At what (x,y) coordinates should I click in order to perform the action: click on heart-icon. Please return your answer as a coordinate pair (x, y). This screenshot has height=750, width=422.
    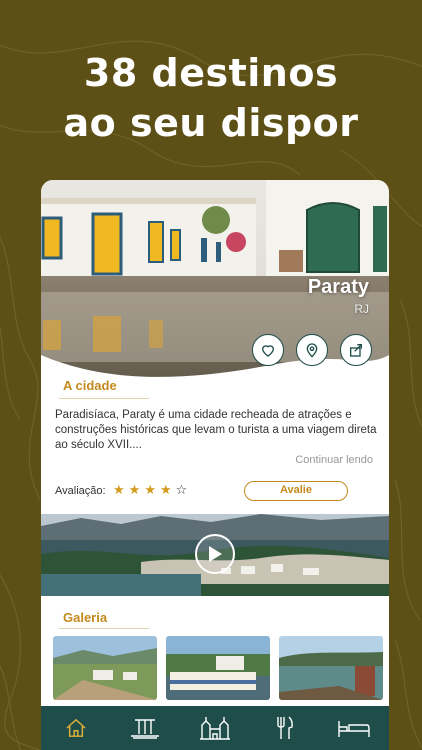
    Looking at the image, I should click on (268, 351).